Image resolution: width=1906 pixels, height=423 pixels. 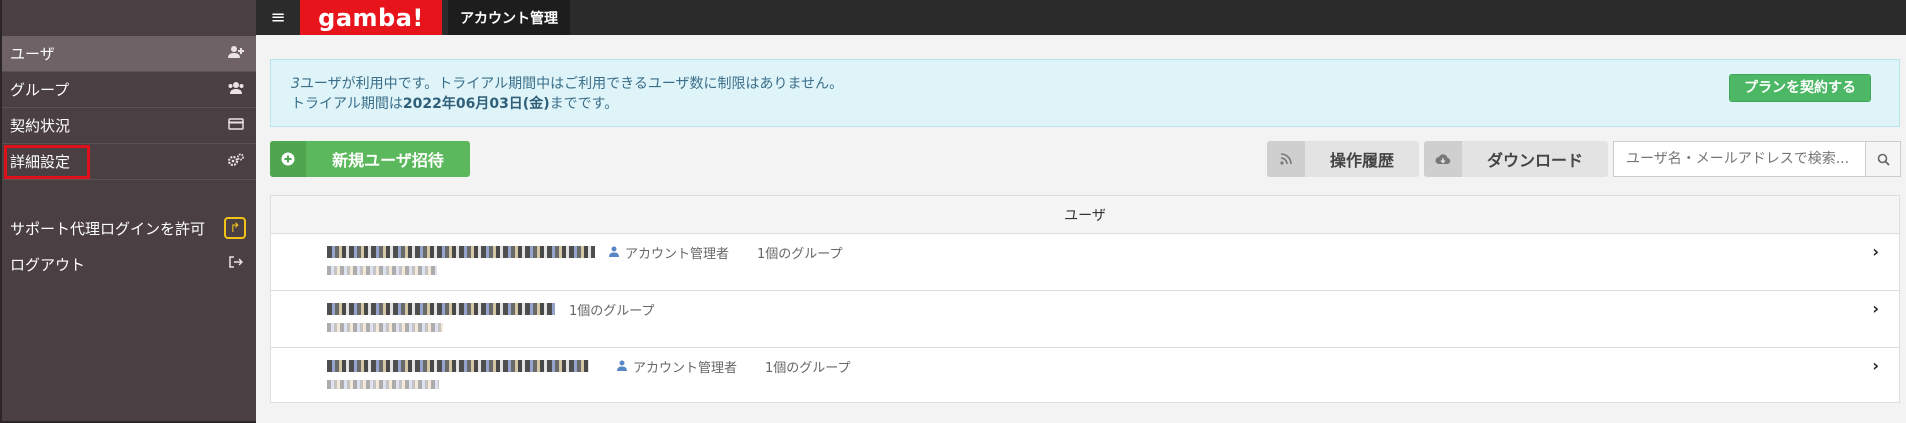 I want to click on operation-history-button: 操作履歴, so click(x=1343, y=159).